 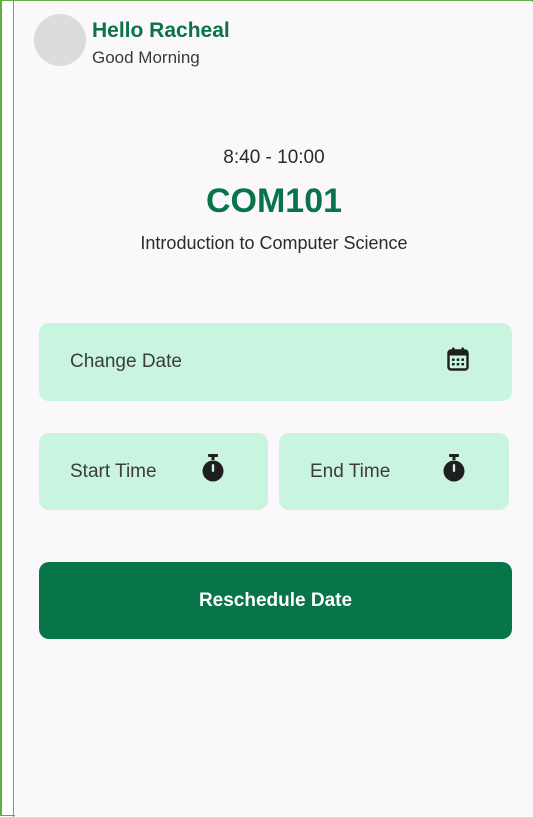 I want to click on greeting-title: Hello Racheal, so click(x=161, y=30).